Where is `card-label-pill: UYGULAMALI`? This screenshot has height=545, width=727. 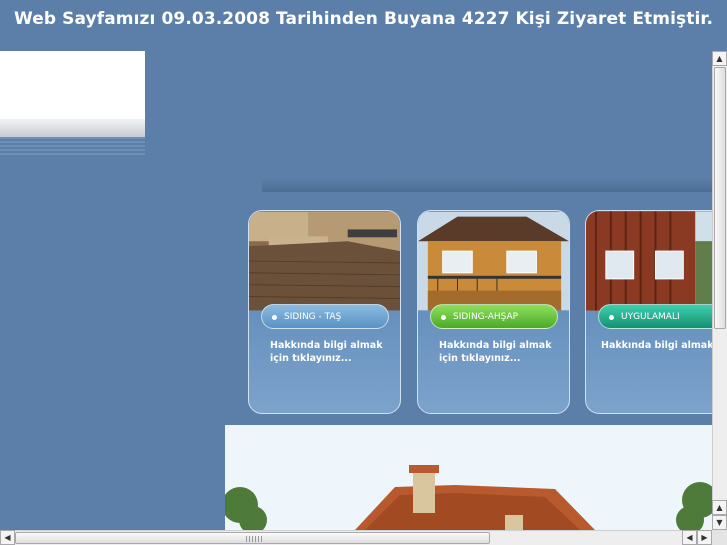 card-label-pill: UYGULAMALI is located at coordinates (661, 316).